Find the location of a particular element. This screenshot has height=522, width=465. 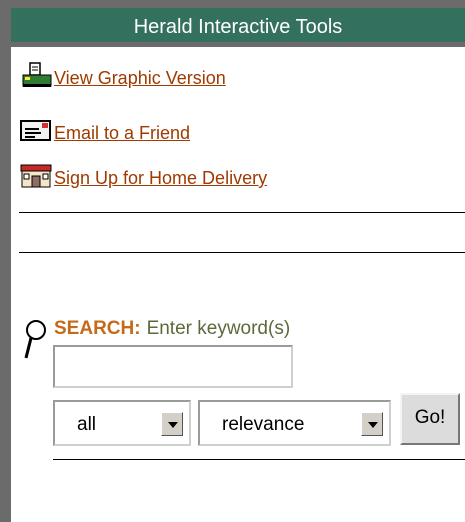

search-input is located at coordinates (173, 366).